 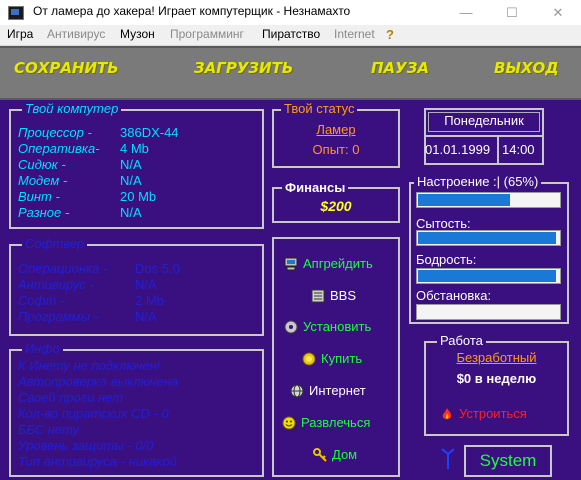 I want to click on programs-value: N/A, so click(x=146, y=316).